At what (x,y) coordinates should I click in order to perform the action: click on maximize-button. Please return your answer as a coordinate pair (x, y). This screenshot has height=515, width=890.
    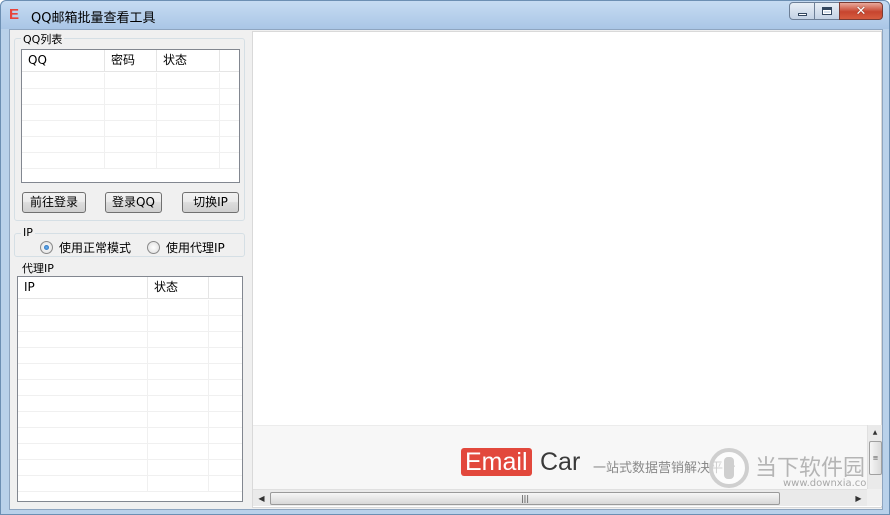
    Looking at the image, I should click on (827, 11).